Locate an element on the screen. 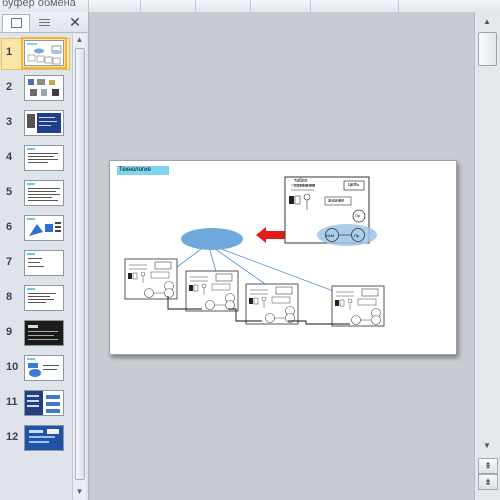  next-slide-button: ⇟ is located at coordinates (488, 482).